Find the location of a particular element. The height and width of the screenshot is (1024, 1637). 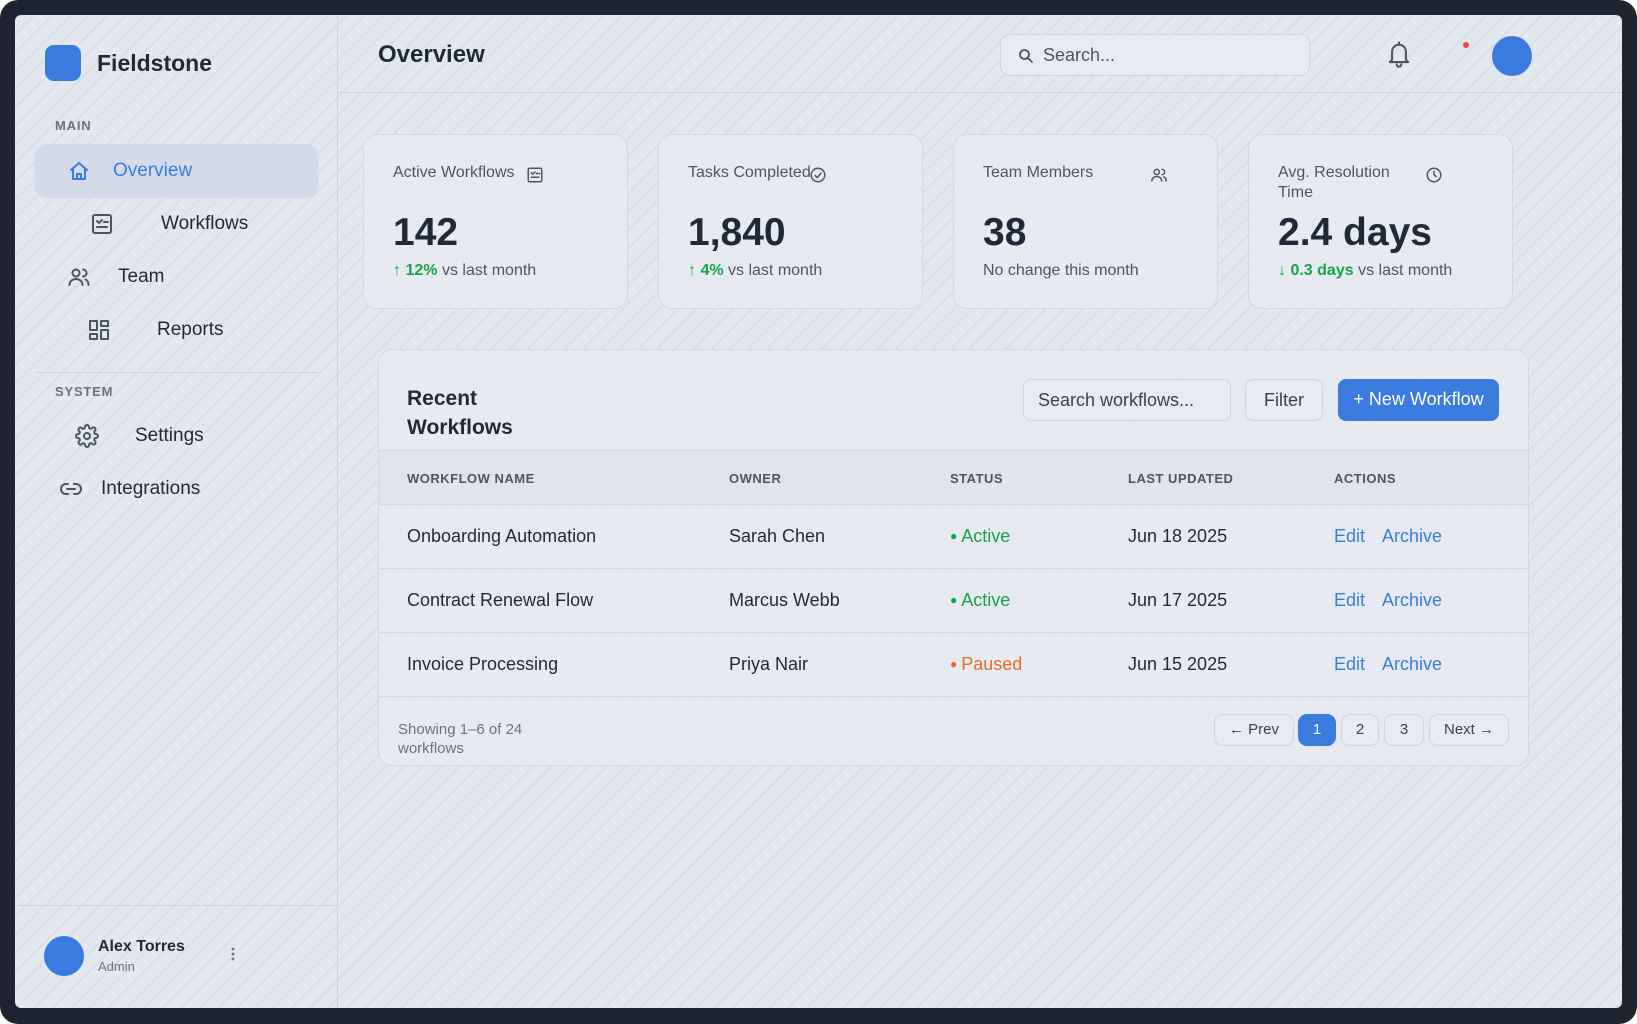

workflow-name: Onboarding Automation is located at coordinates (502, 536).